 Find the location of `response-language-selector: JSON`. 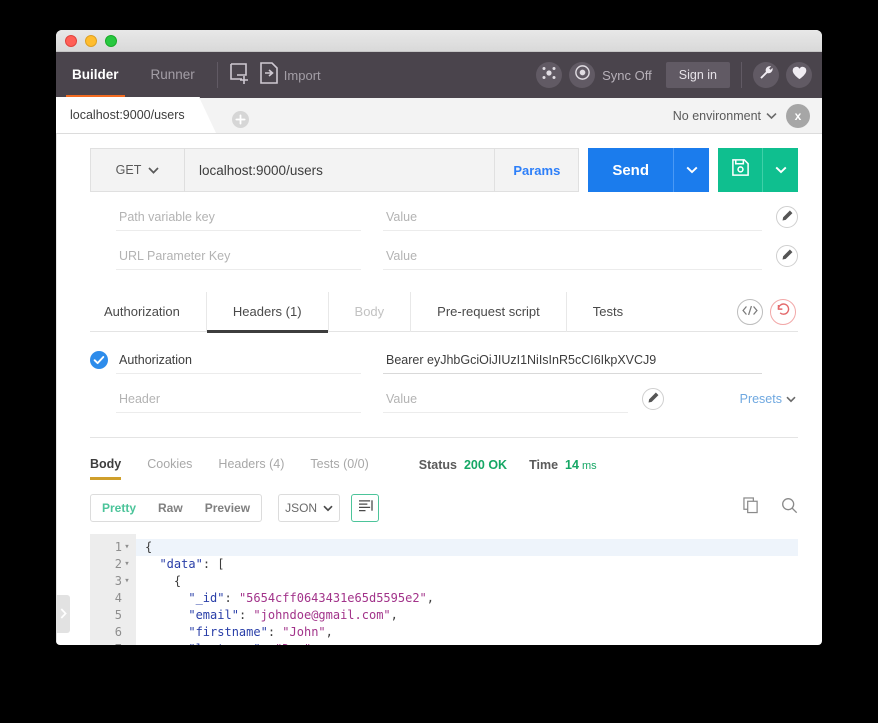

response-language-selector: JSON is located at coordinates (309, 508).